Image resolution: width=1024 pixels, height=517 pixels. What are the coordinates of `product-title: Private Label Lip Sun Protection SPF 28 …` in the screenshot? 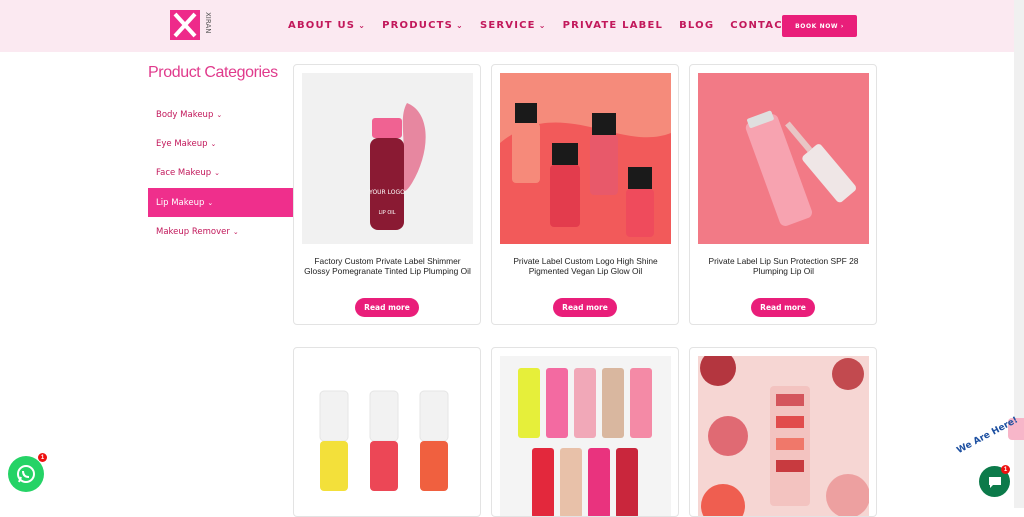 It's located at (783, 266).